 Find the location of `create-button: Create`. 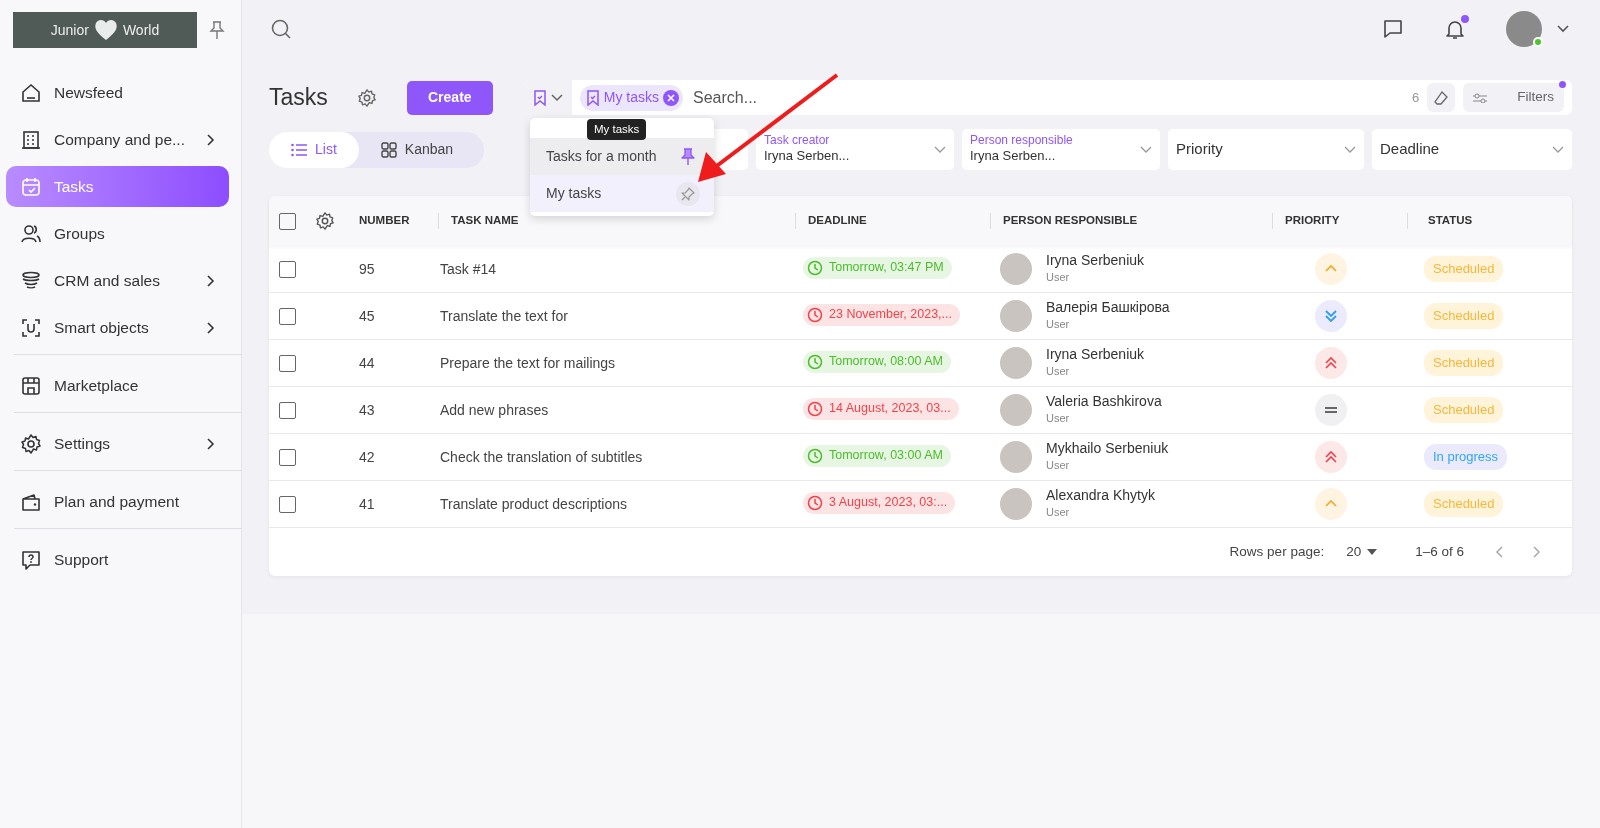

create-button: Create is located at coordinates (449, 97).